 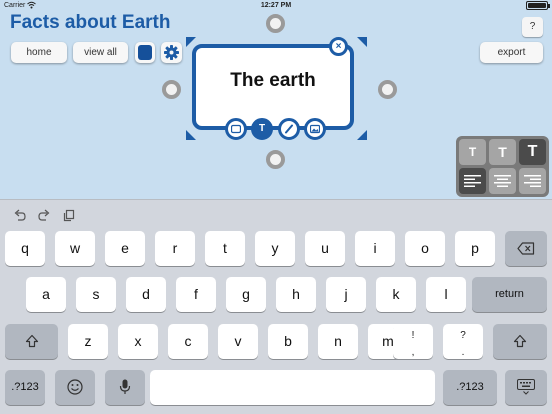 I want to click on help-button: ?, so click(x=532, y=27).